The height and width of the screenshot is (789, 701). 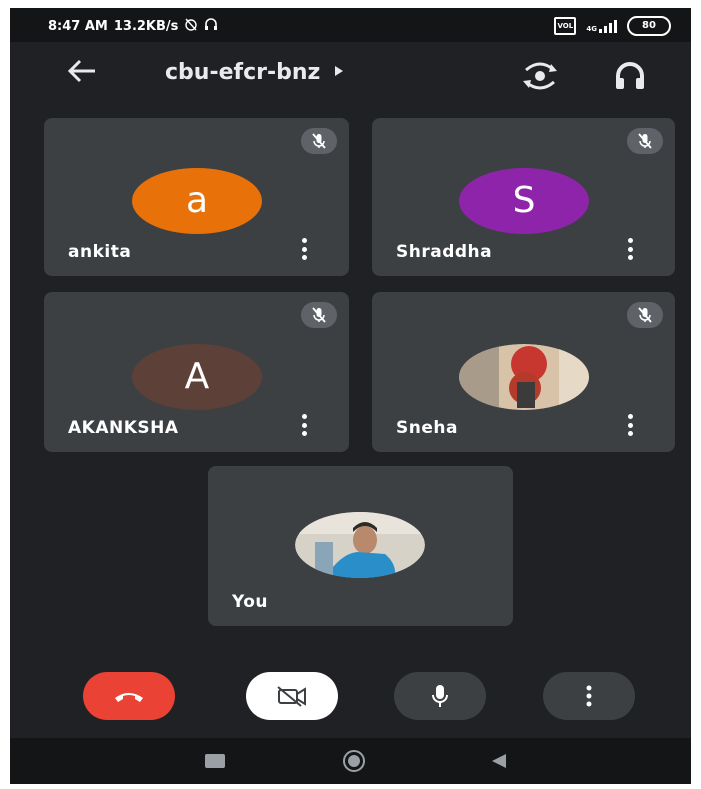 I want to click on camera-toggle-button, so click(x=292, y=696).